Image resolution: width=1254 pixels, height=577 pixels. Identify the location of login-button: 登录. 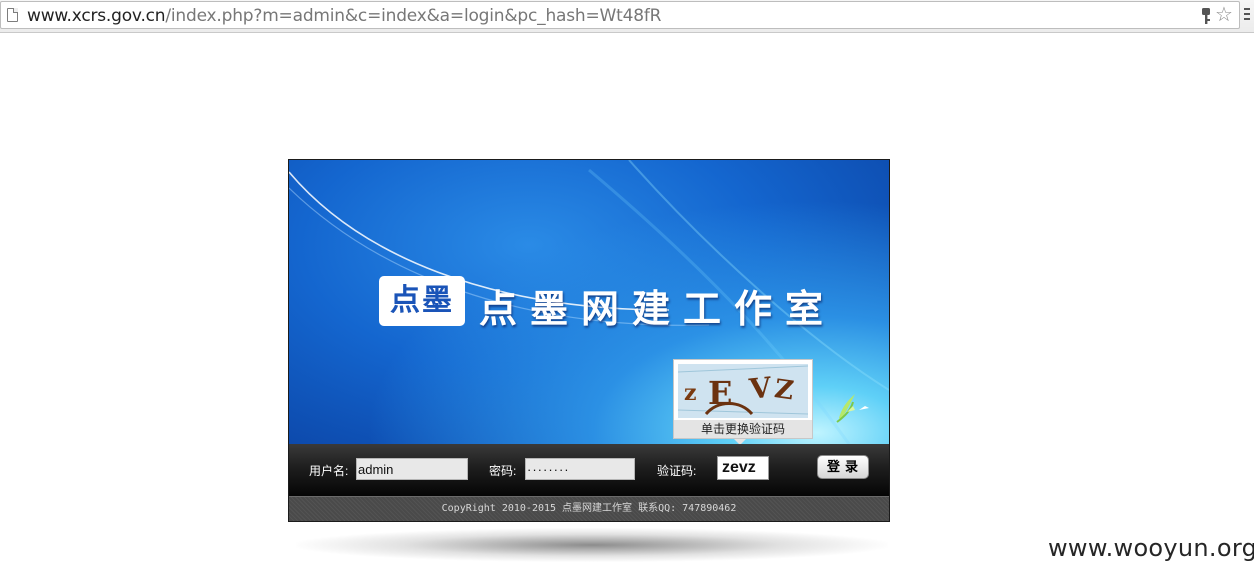
(843, 467).